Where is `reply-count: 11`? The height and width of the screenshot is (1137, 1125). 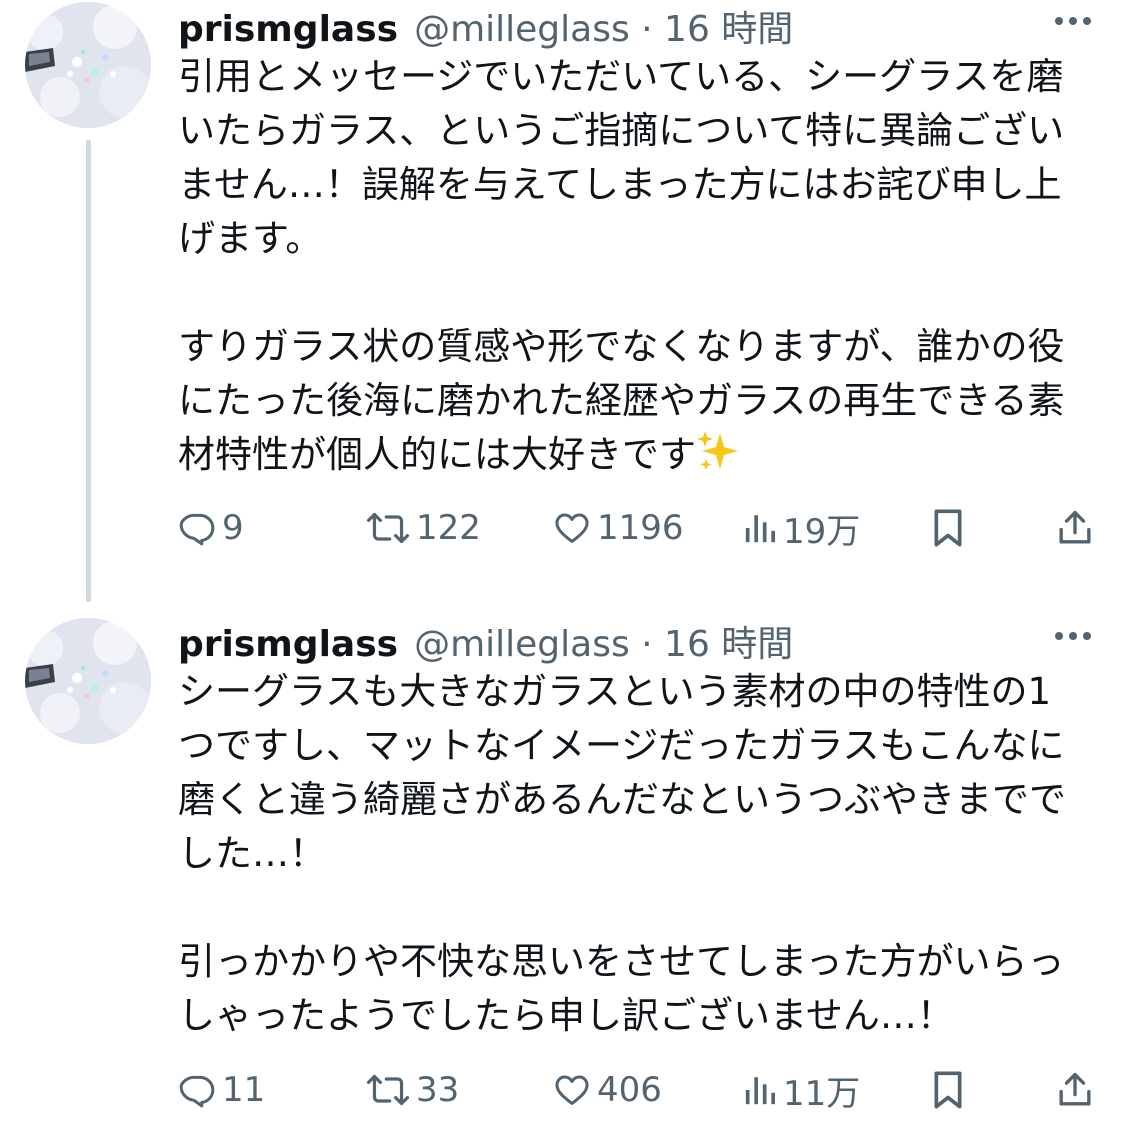
reply-count: 11 is located at coordinates (244, 1090).